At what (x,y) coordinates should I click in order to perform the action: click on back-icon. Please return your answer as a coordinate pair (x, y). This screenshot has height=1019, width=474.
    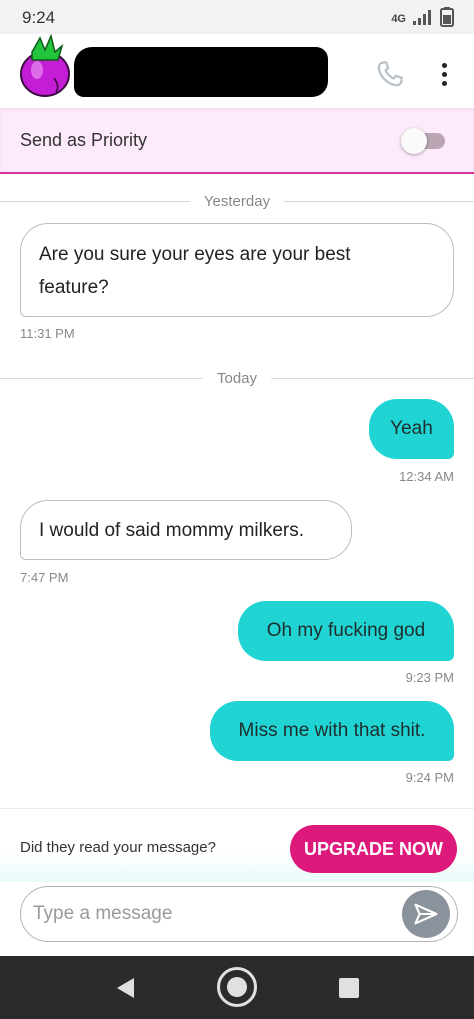
    Looking at the image, I should click on (125, 988).